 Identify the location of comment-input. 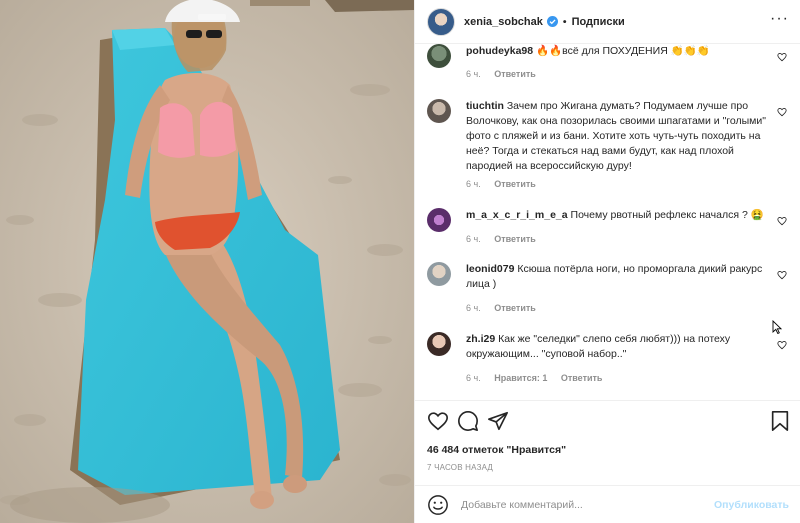
(593, 504).